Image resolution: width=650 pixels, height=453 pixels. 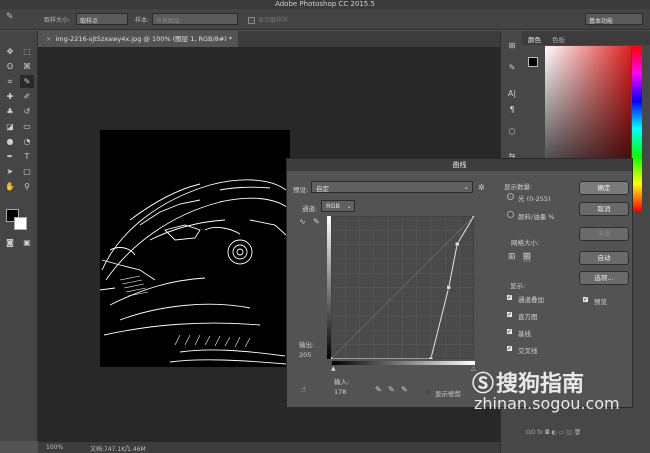 I want to click on workspace-select: 基本功能, so click(x=614, y=19).